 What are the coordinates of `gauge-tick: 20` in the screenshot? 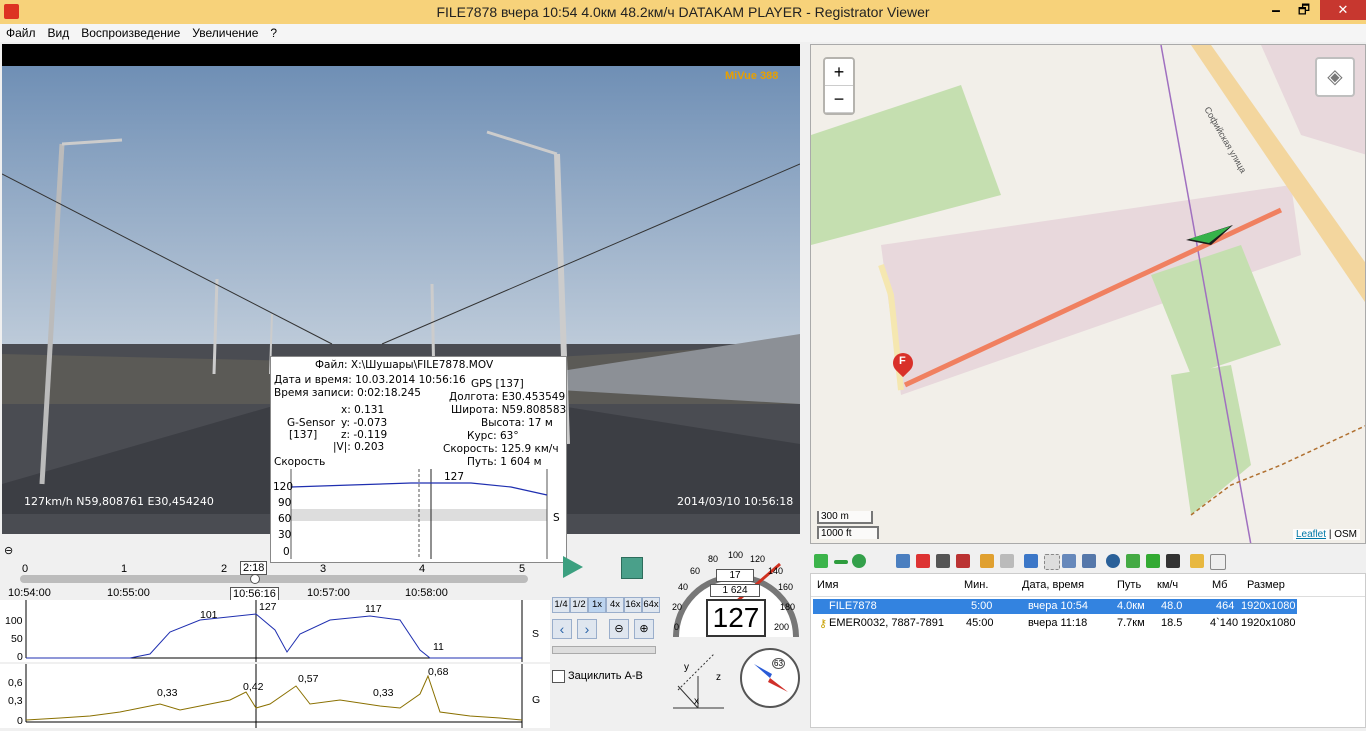 It's located at (677, 607).